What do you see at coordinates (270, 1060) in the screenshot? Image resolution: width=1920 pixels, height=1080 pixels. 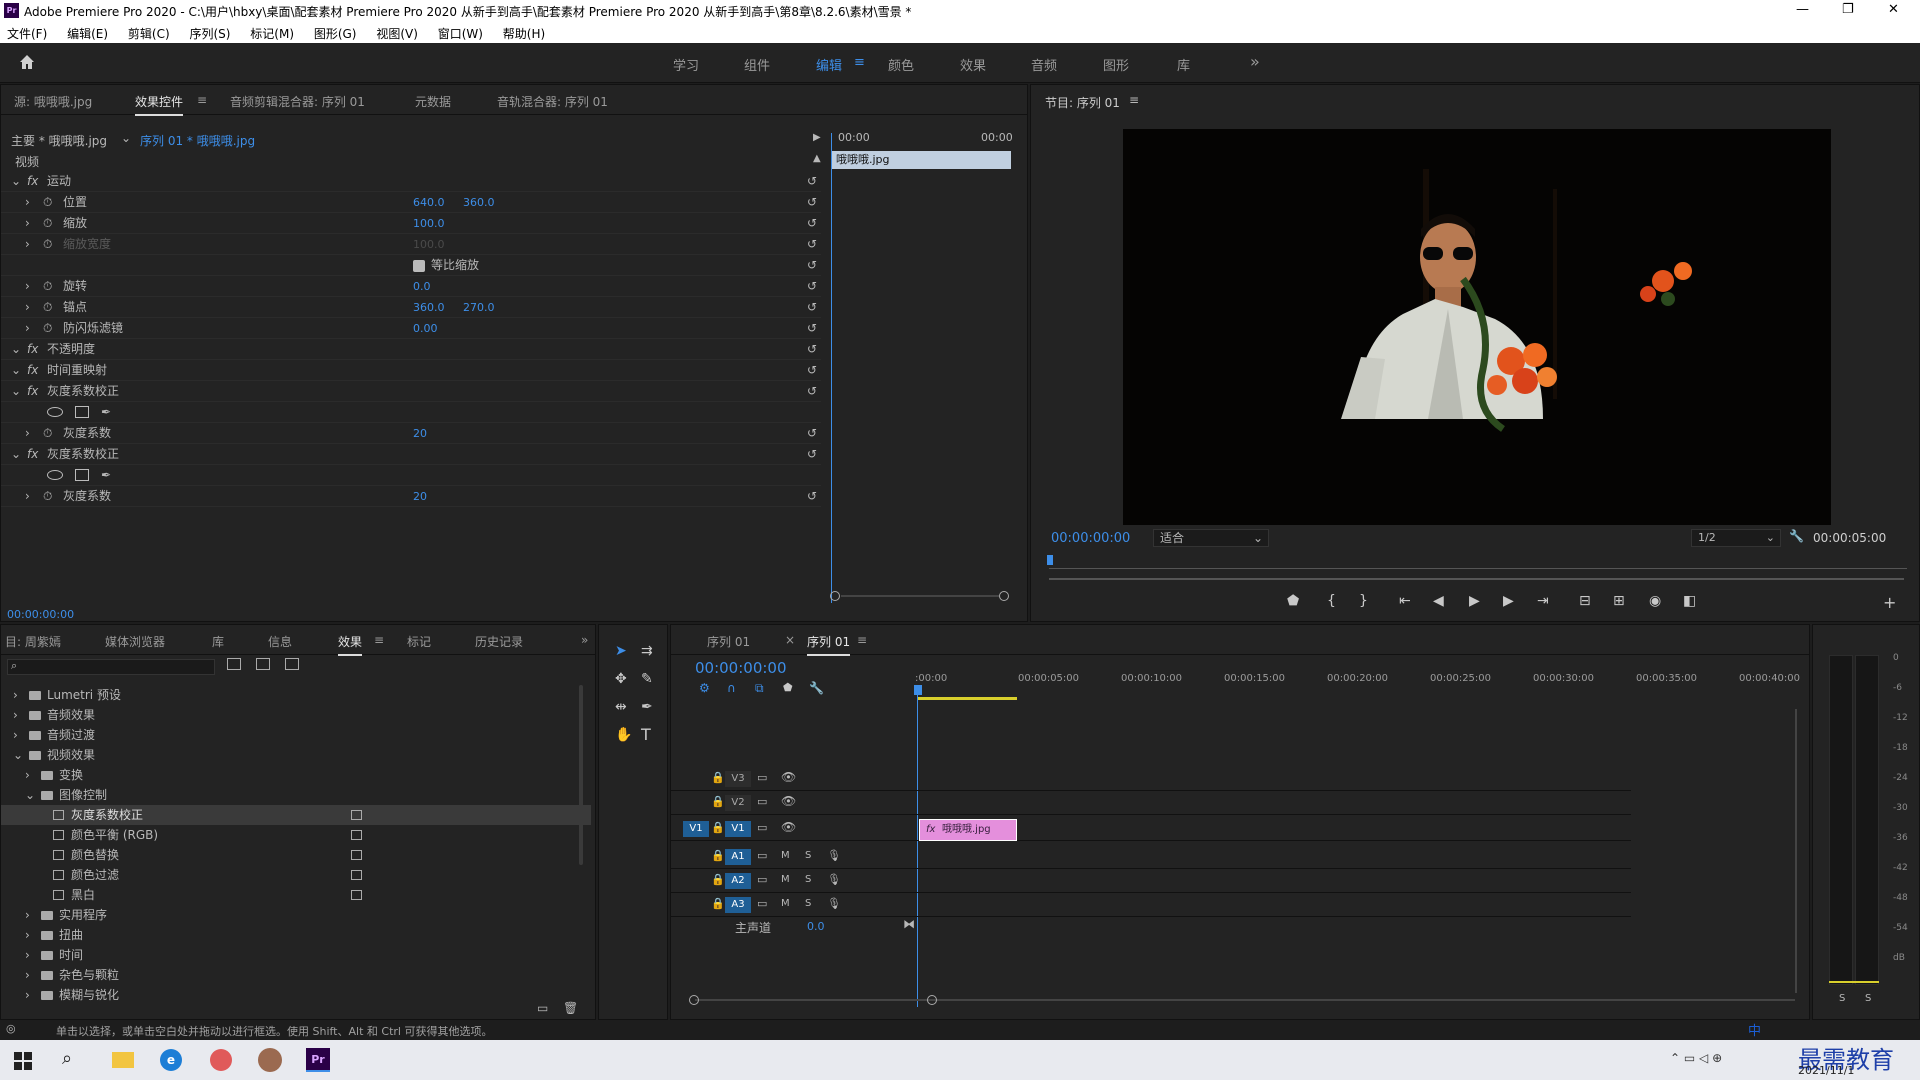 I see `photo-app-icon` at bounding box center [270, 1060].